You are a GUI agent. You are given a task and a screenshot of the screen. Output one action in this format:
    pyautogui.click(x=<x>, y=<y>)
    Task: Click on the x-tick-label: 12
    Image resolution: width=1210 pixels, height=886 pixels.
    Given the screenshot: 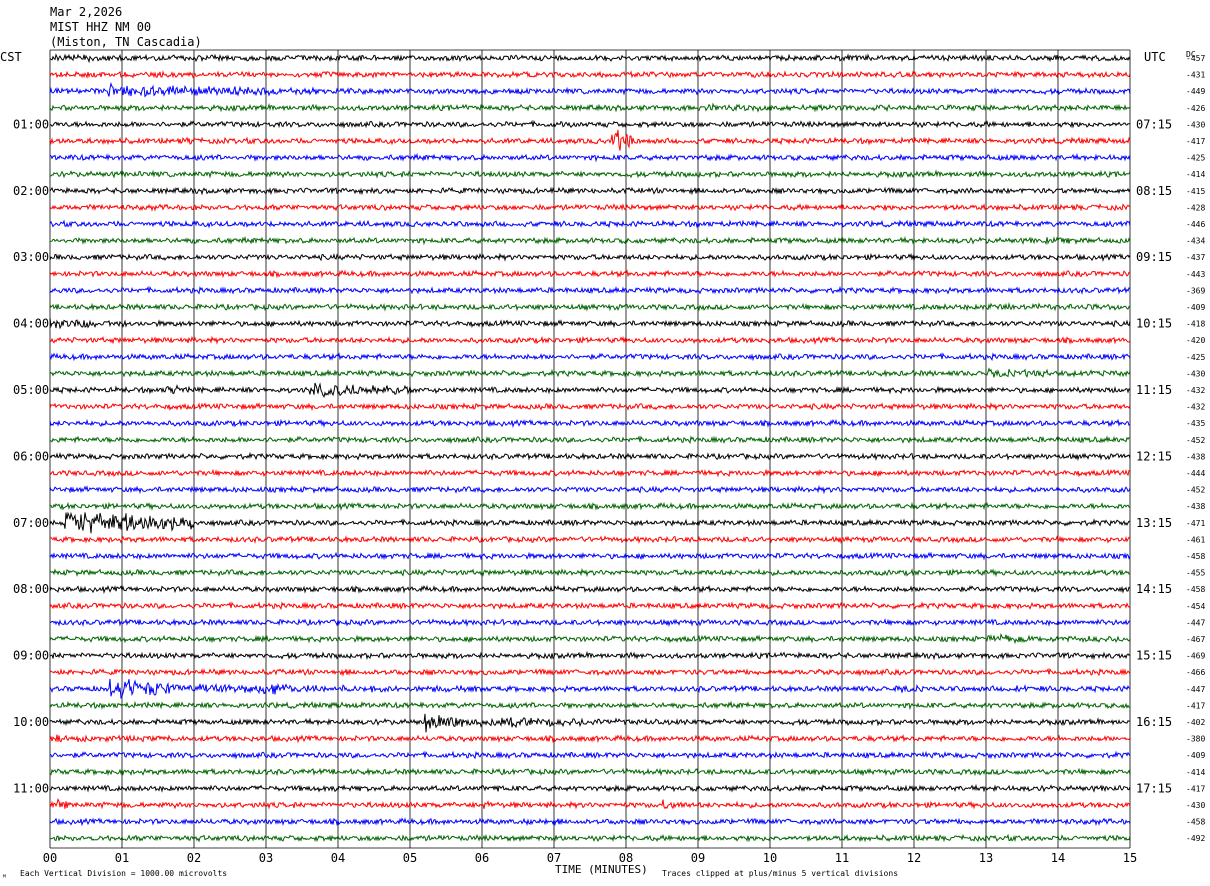 What is the action you would take?
    pyautogui.click(x=914, y=858)
    